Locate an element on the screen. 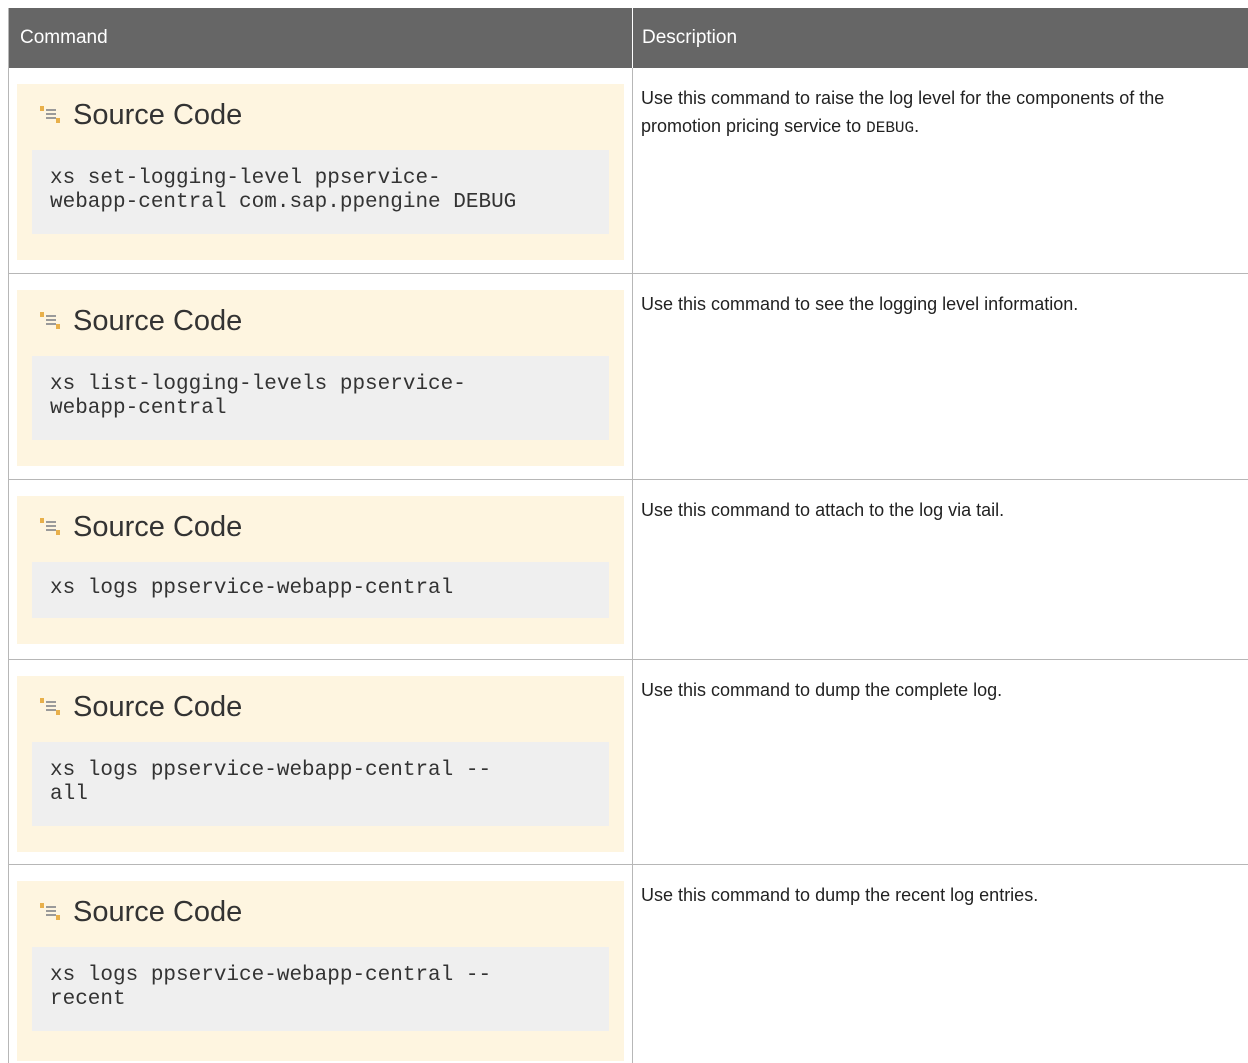 This screenshot has width=1248, height=1063. code-snippet: xs logs ppservice-webapp-central is located at coordinates (320, 590).